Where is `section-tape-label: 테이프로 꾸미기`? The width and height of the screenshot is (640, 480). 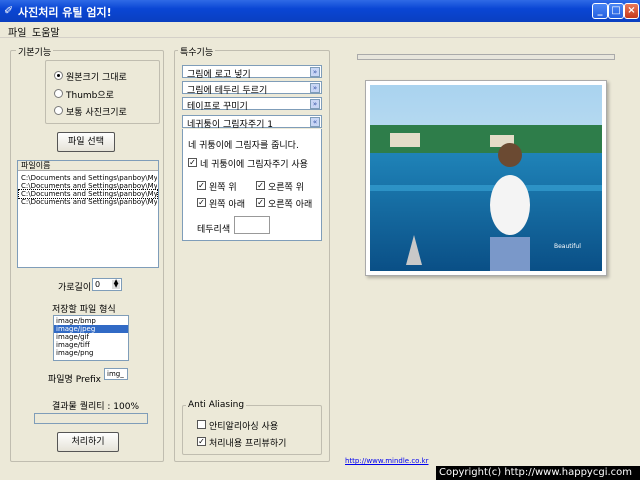
section-tape-label: 테이프로 꾸미기 is located at coordinates (217, 107).